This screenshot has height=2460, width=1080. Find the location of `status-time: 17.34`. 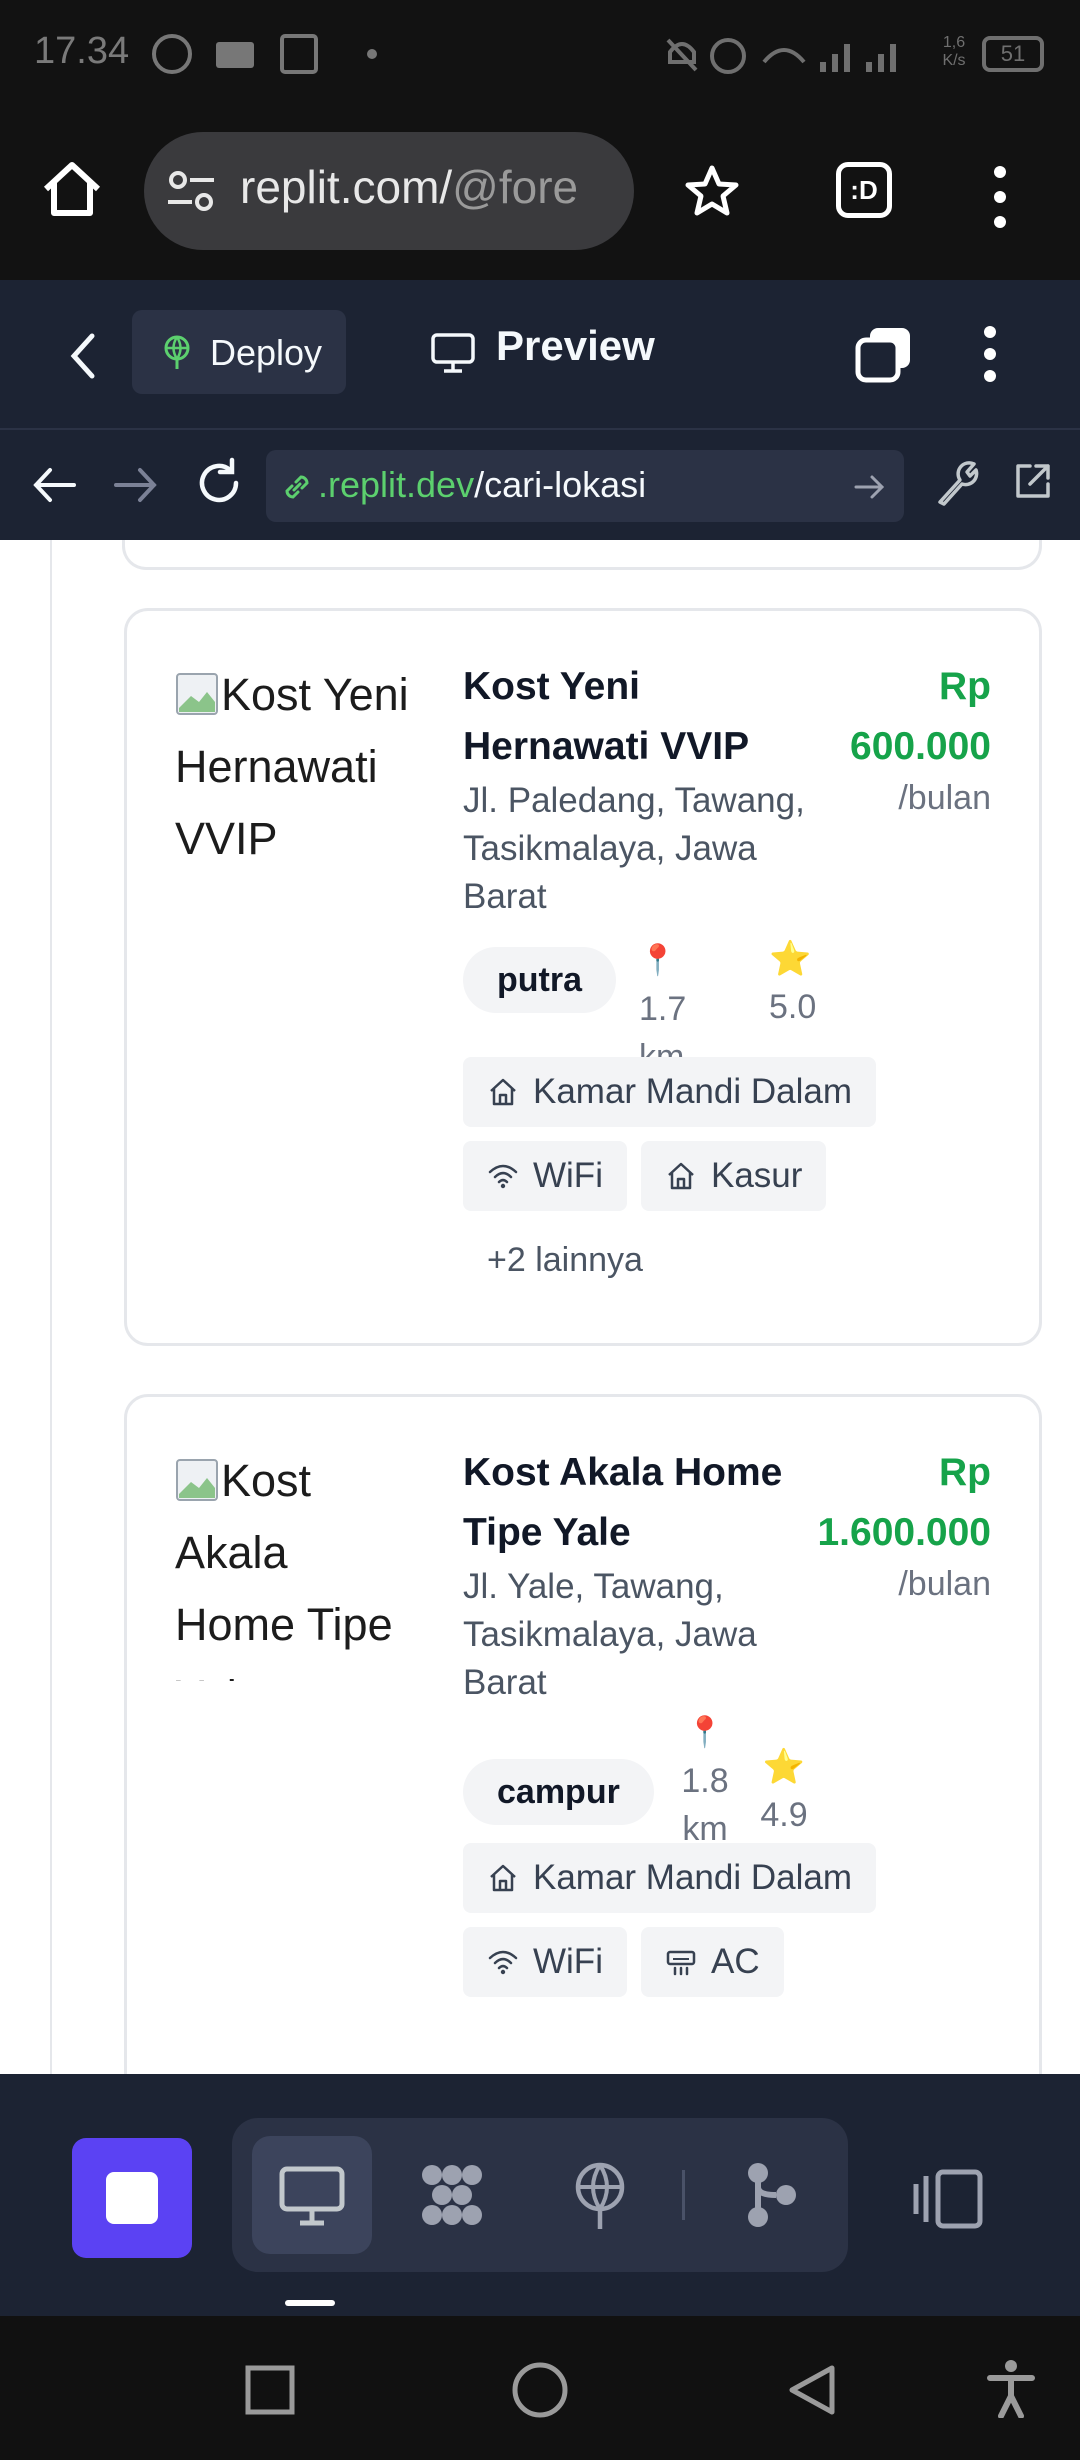

status-time: 17.34 is located at coordinates (82, 51).